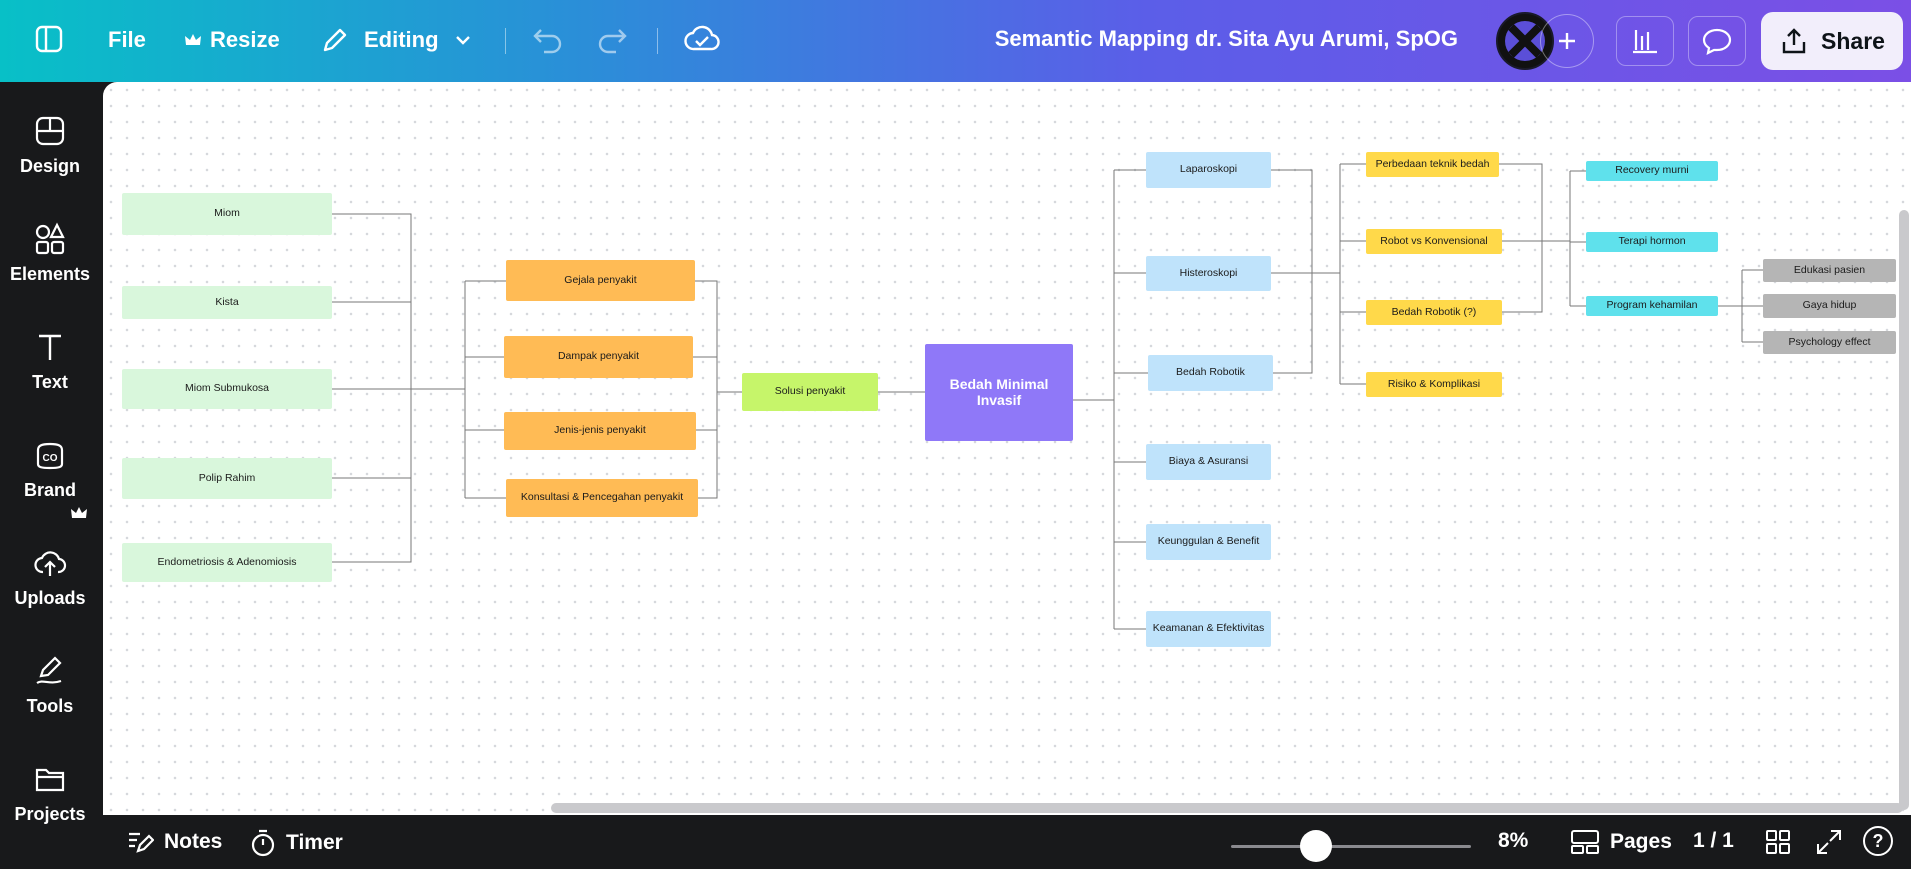 Image resolution: width=1911 pixels, height=869 pixels. What do you see at coordinates (49, 670) in the screenshot?
I see `tools-pen-icon` at bounding box center [49, 670].